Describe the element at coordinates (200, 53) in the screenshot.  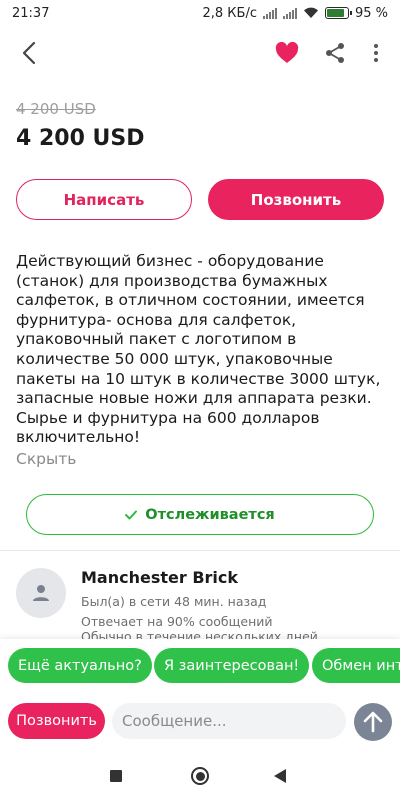
I see `top-bar` at that location.